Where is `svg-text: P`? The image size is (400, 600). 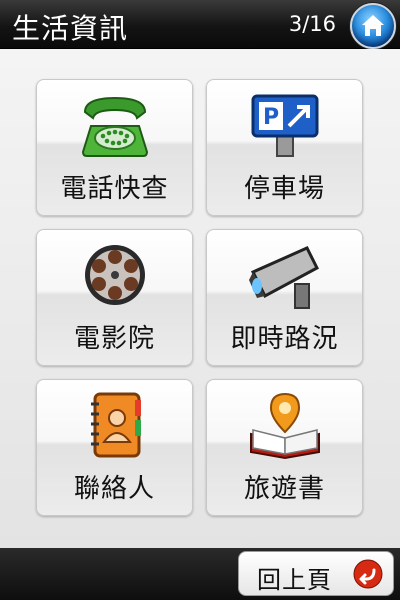 svg-text: P is located at coordinates (271, 117).